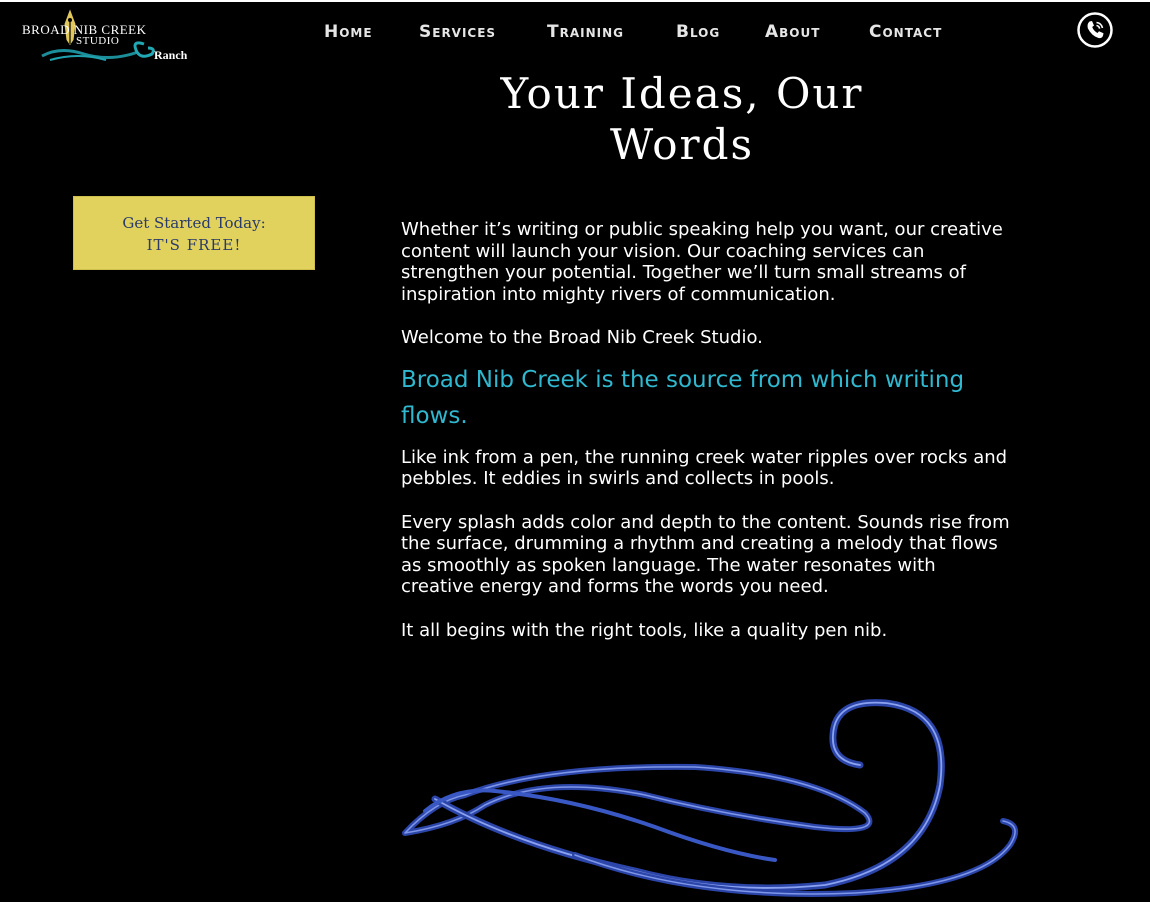  I want to click on nav-contact: Contact, so click(919, 32).